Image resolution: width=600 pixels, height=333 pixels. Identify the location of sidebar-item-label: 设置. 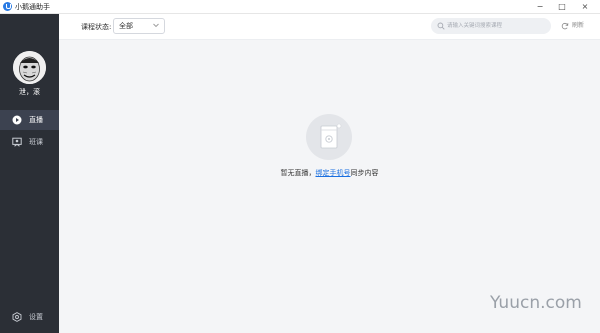
(36, 317).